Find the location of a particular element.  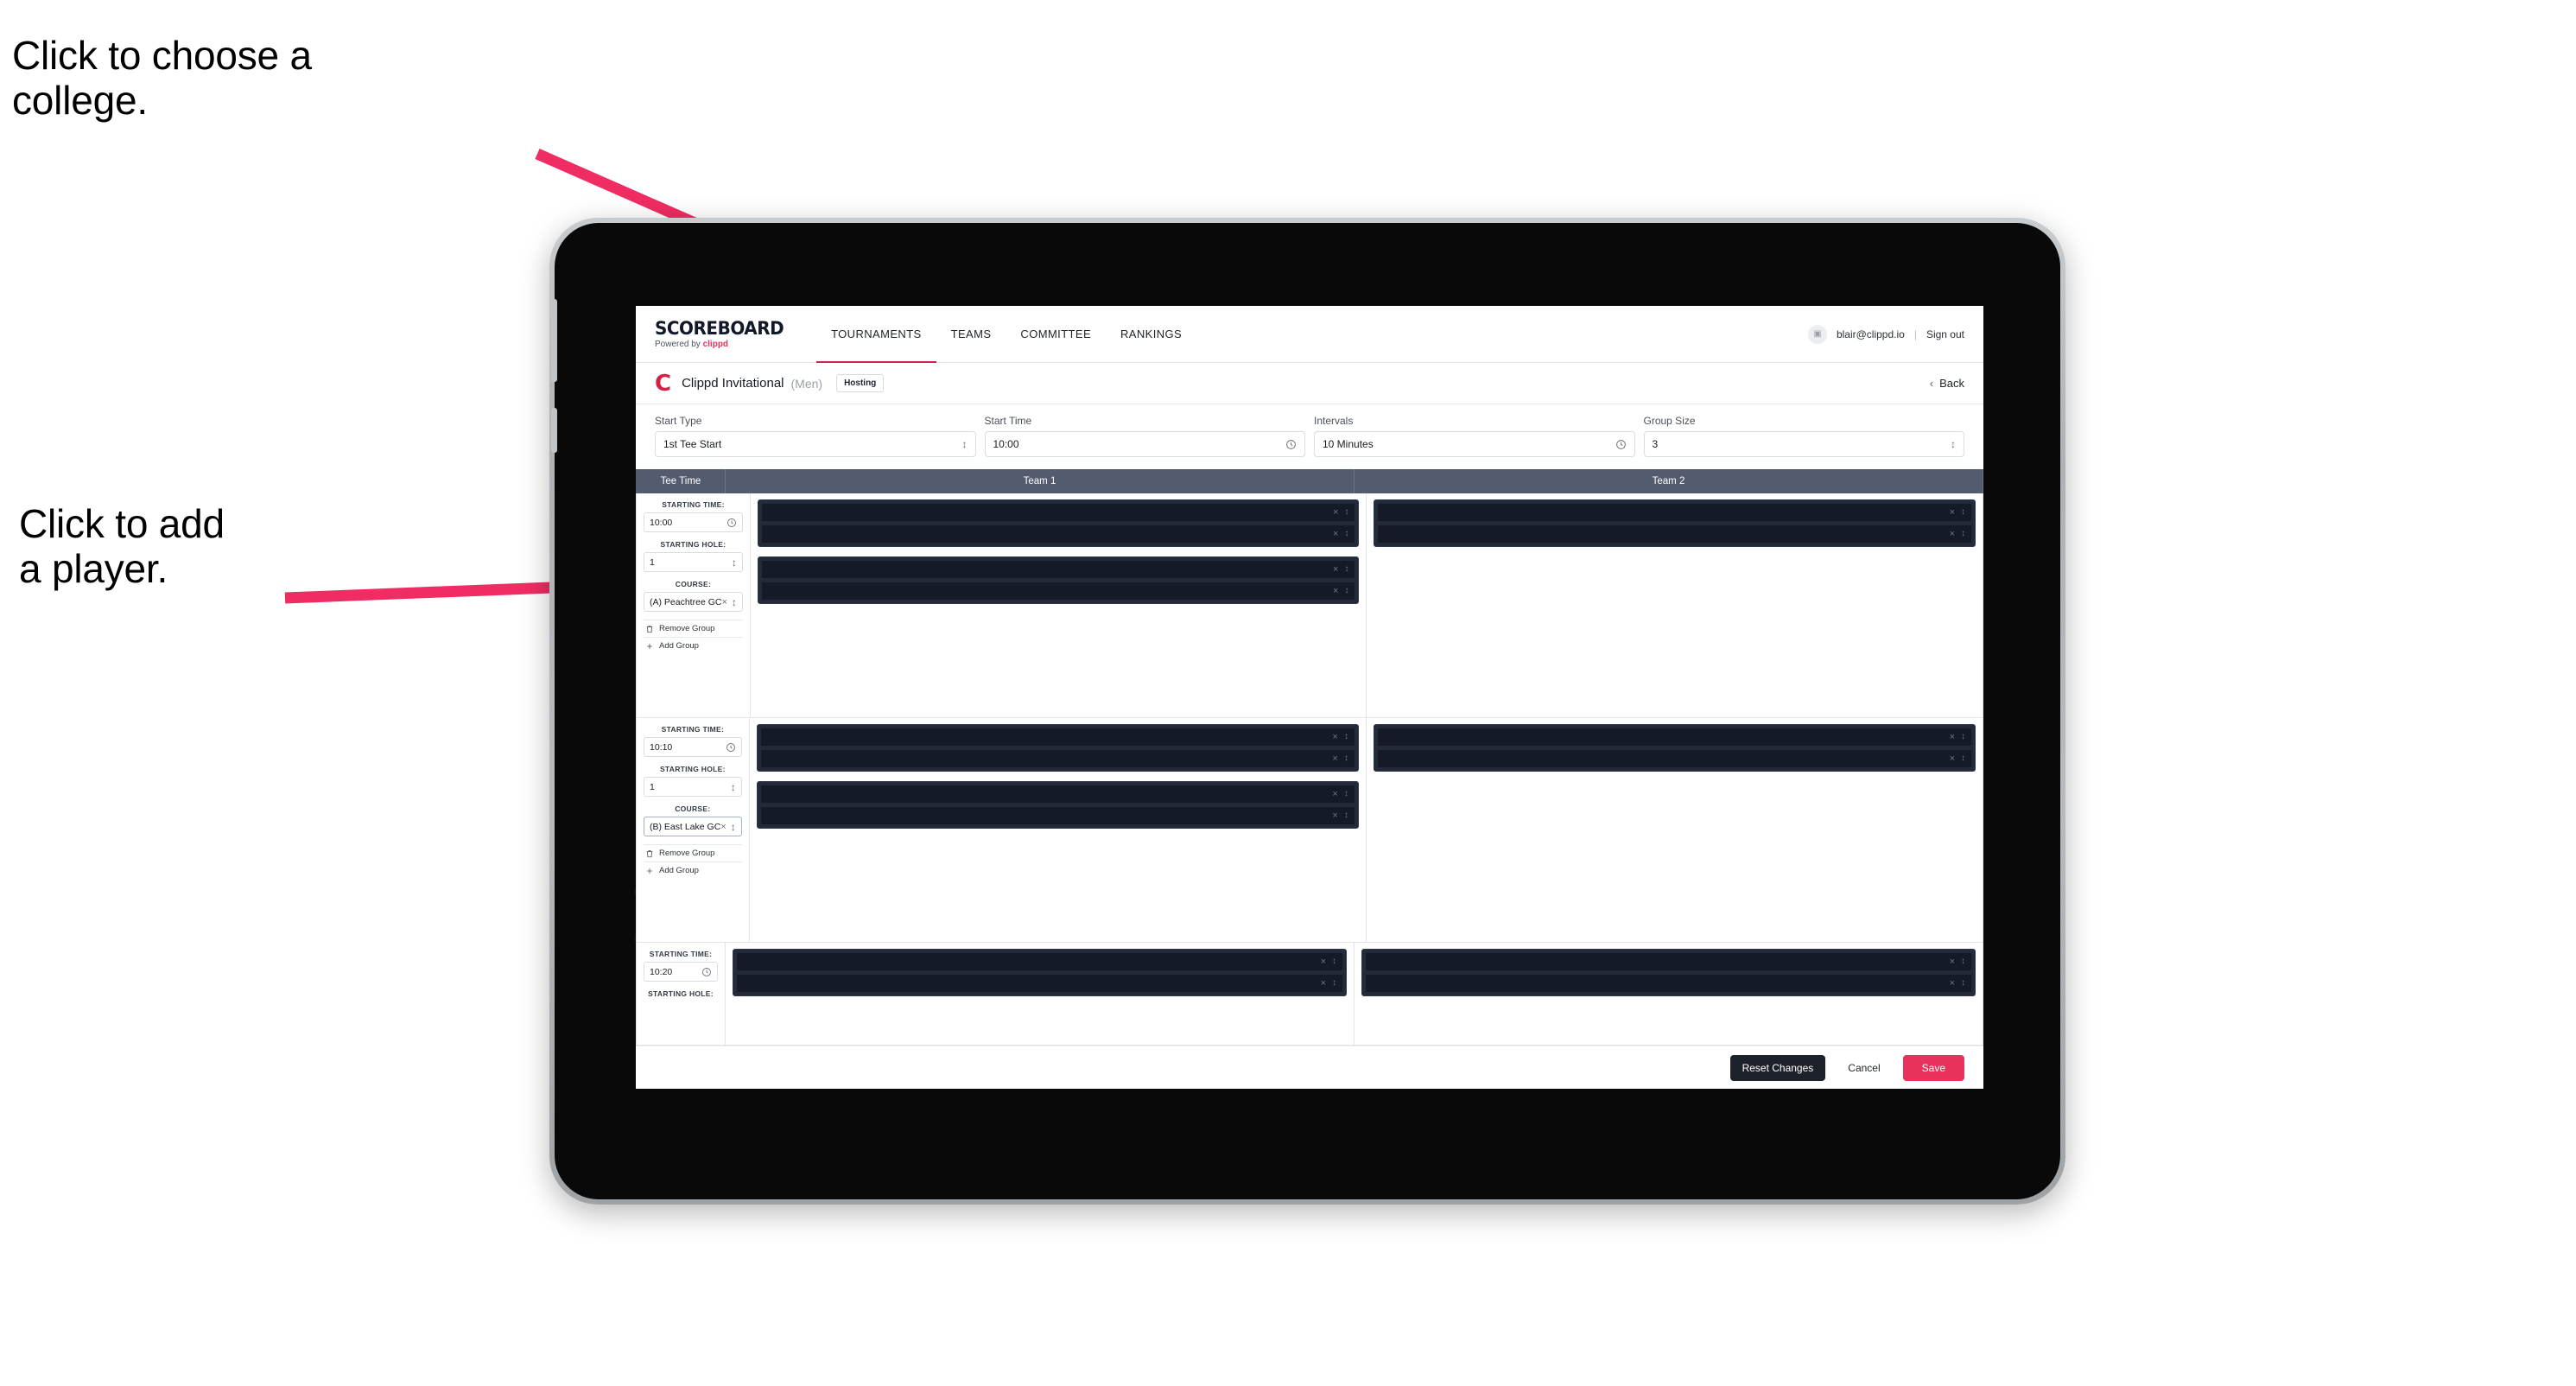

sign-out-link: Sign out is located at coordinates (1945, 334).